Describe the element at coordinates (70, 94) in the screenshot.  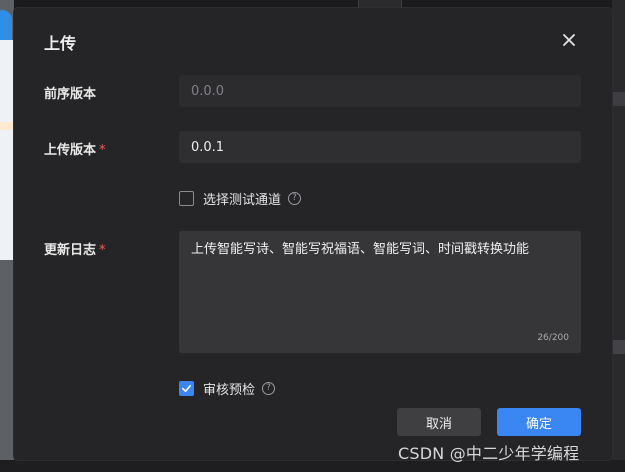
I see `prev-version-label: 前序版本` at that location.